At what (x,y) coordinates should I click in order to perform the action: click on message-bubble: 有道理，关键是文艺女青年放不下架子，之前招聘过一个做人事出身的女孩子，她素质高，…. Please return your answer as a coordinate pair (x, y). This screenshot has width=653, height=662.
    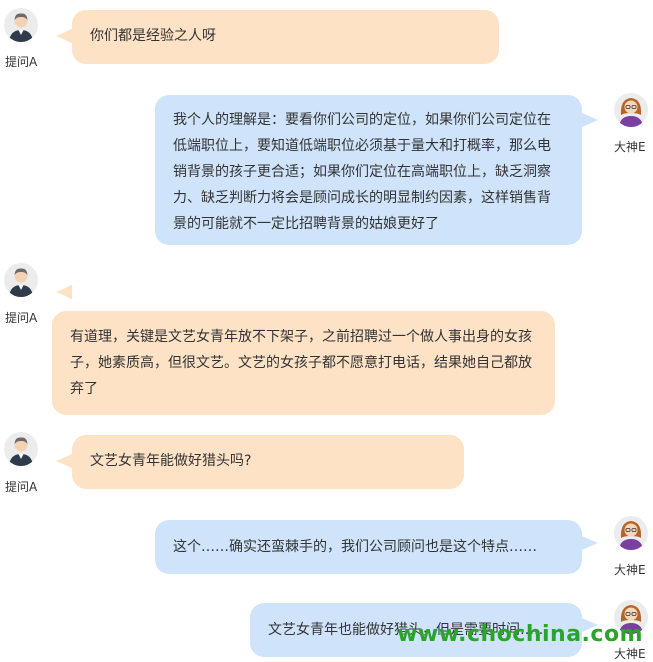
    Looking at the image, I should click on (303, 363).